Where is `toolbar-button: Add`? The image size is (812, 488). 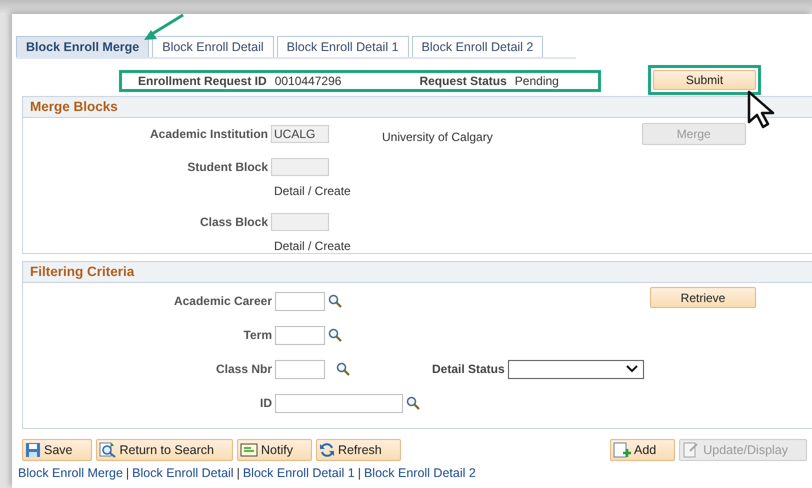
toolbar-button: Add is located at coordinates (643, 450).